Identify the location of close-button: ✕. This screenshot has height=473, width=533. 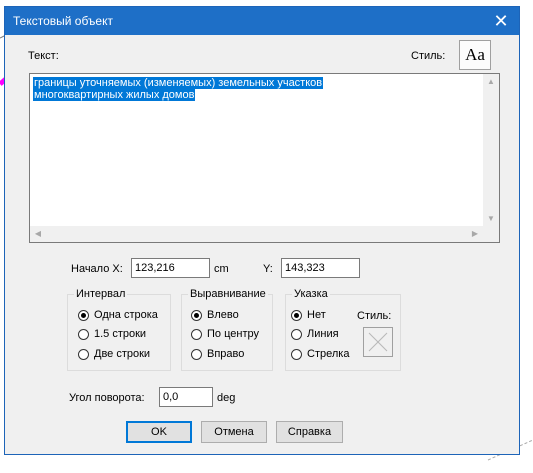
(501, 21).